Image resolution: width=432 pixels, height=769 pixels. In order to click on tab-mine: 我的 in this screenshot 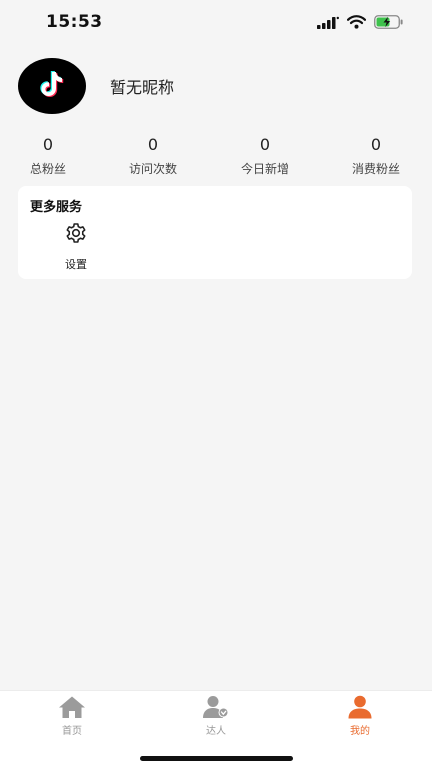, I will do `click(360, 716)`.